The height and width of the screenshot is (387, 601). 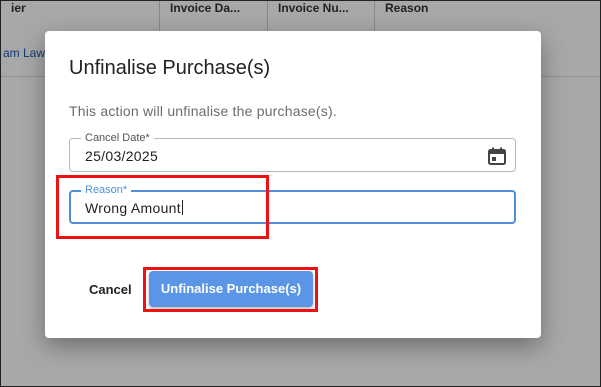 What do you see at coordinates (110, 289) in the screenshot?
I see `cancel-button: Cancel` at bounding box center [110, 289].